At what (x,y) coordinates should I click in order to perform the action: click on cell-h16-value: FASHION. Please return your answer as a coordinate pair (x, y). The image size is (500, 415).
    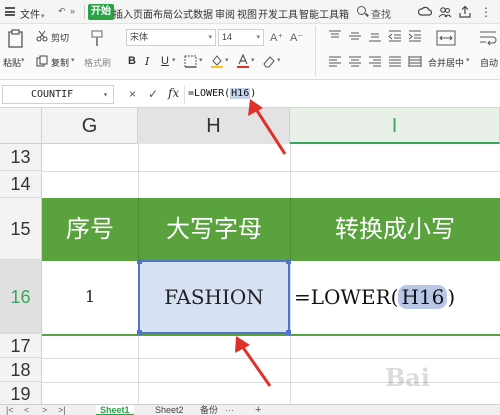
    Looking at the image, I should click on (214, 297).